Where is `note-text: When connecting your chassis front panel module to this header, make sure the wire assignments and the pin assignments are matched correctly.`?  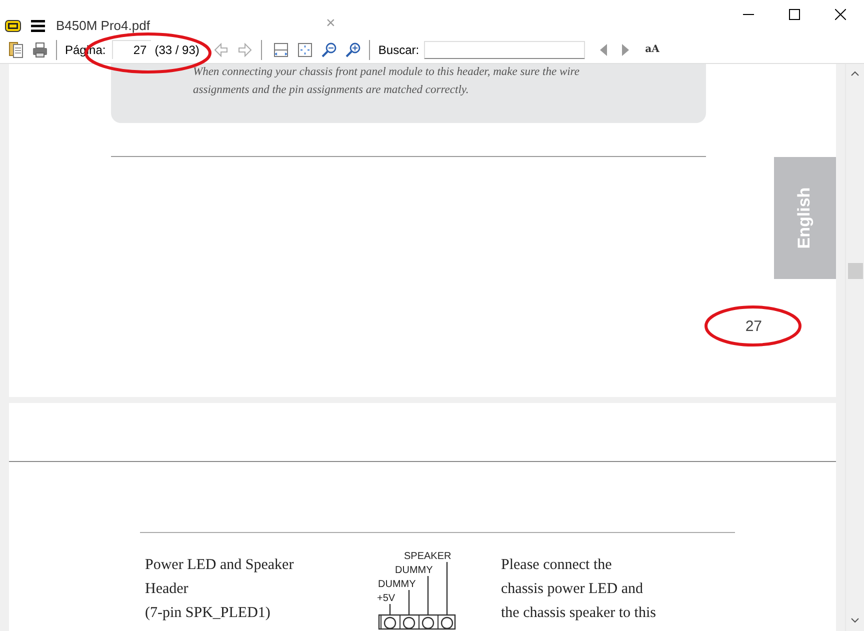 note-text: When connecting your chassis front panel module to this header, make sure the wire assignments and the pin assignments are matched correctly. is located at coordinates (386, 81).